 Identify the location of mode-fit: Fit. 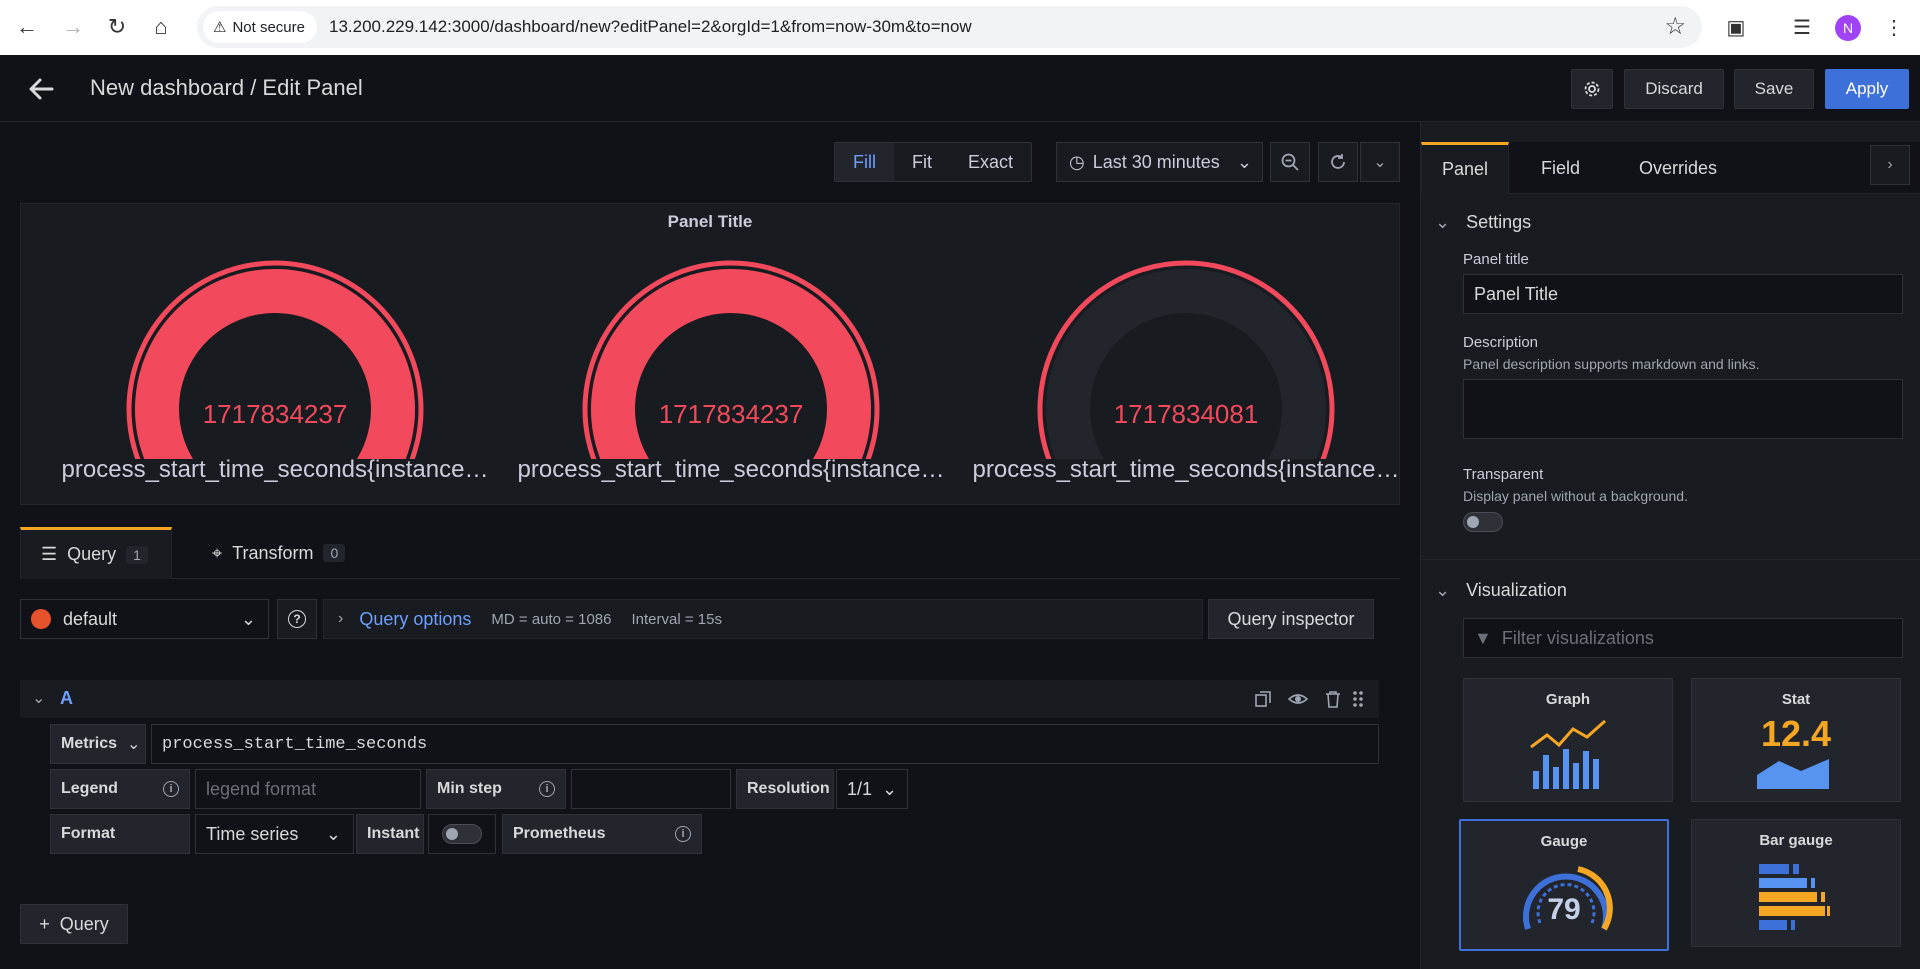
(922, 162).